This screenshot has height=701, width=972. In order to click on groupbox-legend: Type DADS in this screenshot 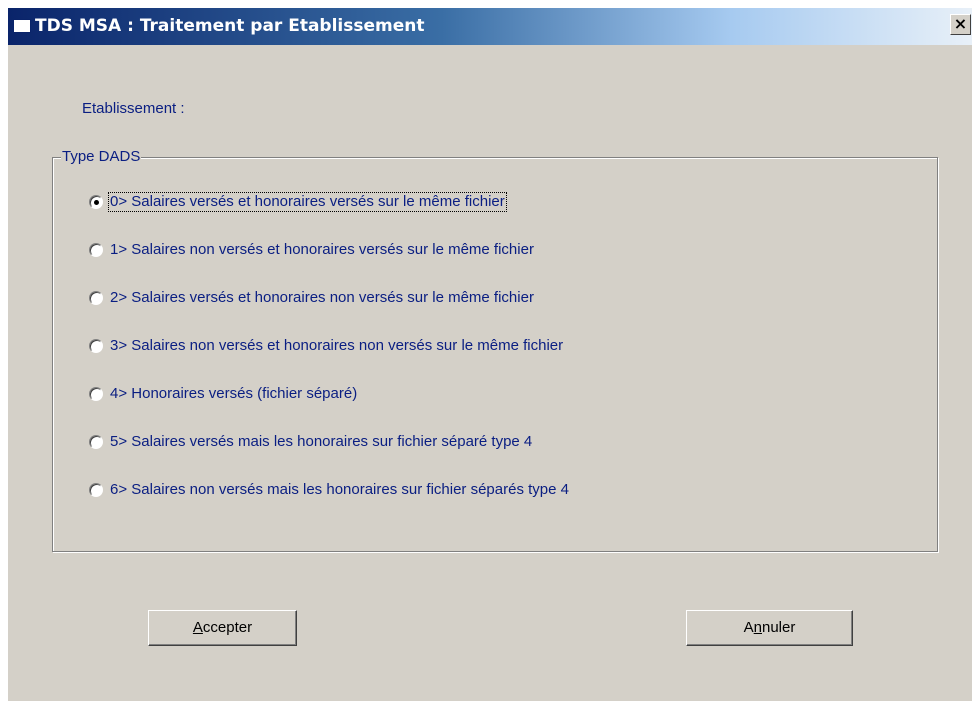, I will do `click(101, 157)`.